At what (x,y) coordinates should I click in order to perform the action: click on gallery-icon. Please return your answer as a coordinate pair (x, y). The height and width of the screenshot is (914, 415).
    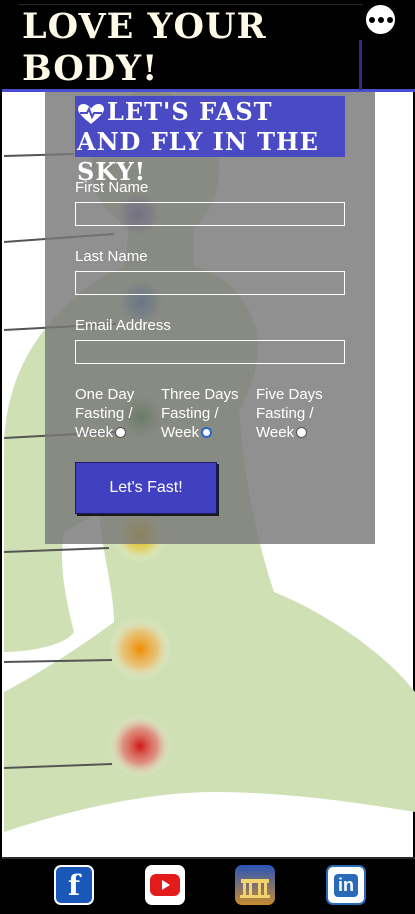
    Looking at the image, I should click on (255, 885).